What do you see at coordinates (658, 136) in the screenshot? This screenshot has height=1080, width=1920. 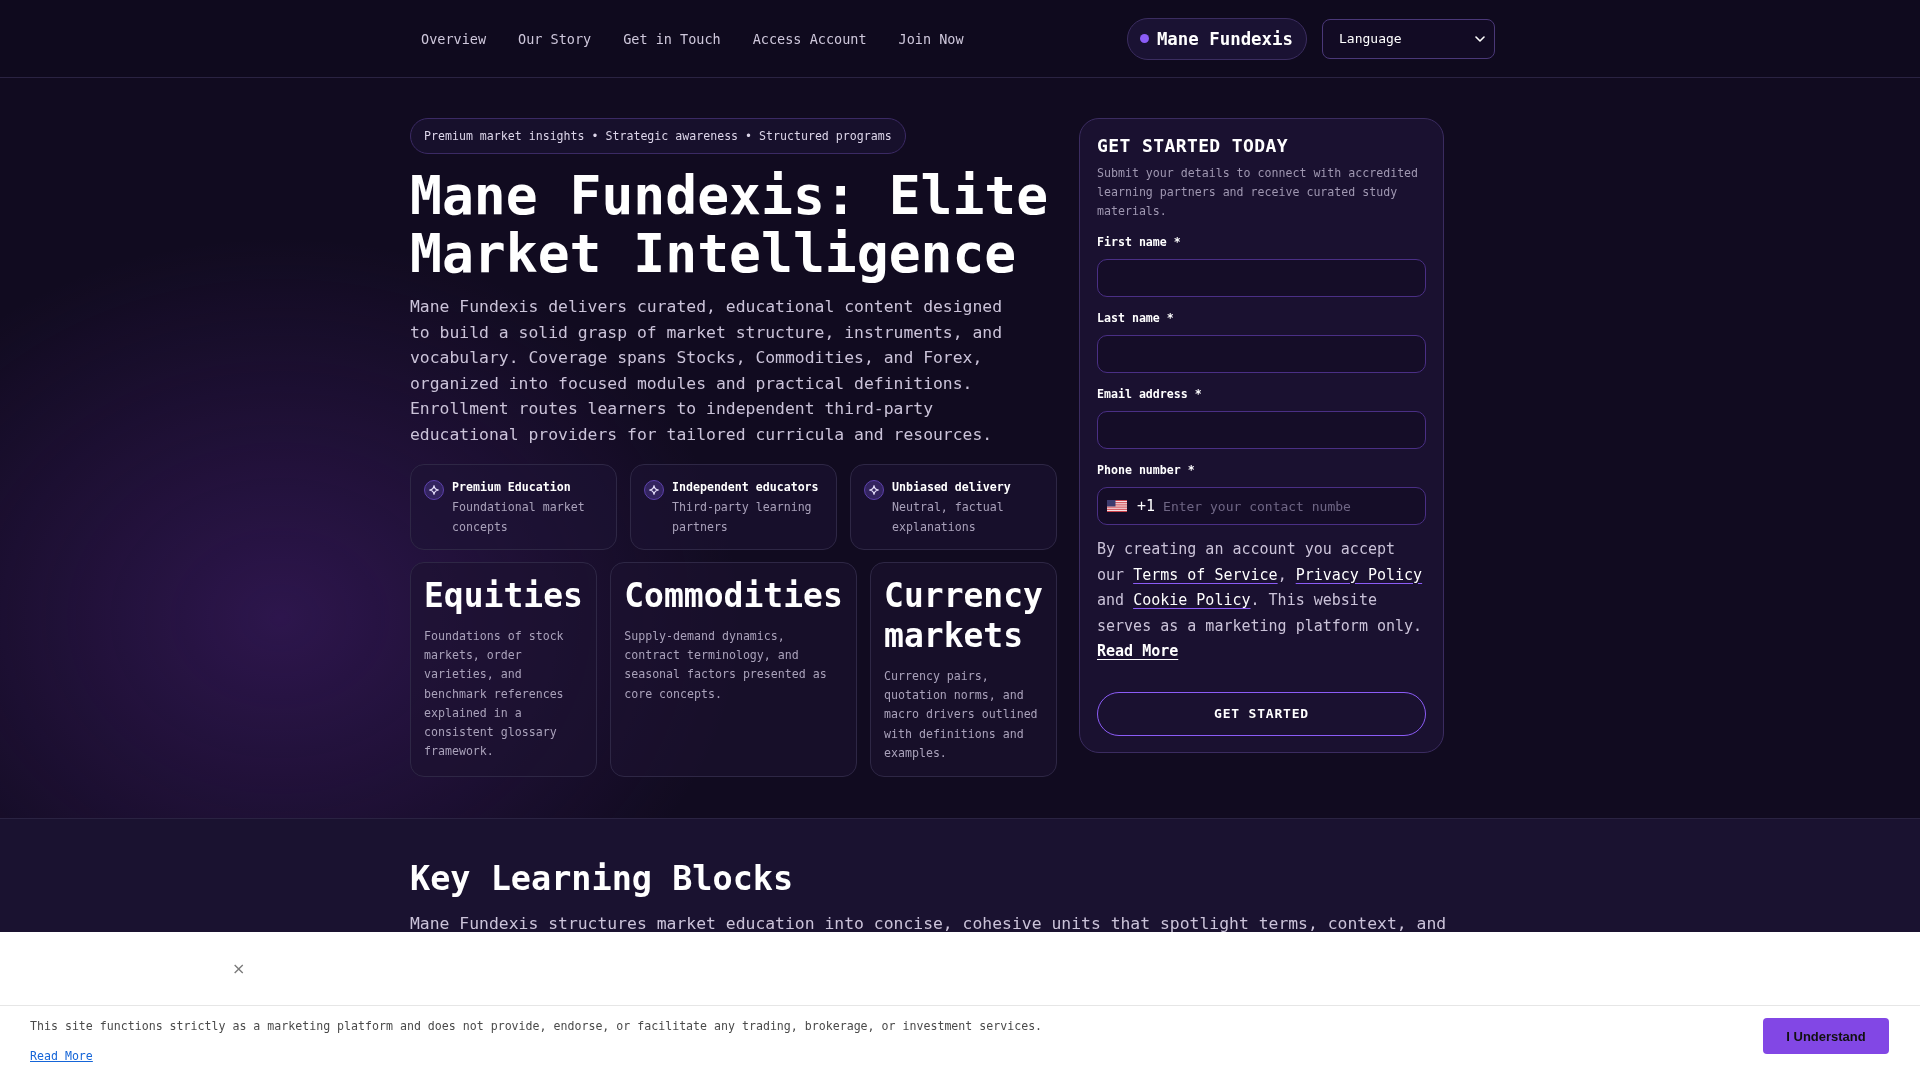 I see `tagline-chip: Premium market insights • Strategic awareness • Structured programs` at bounding box center [658, 136].